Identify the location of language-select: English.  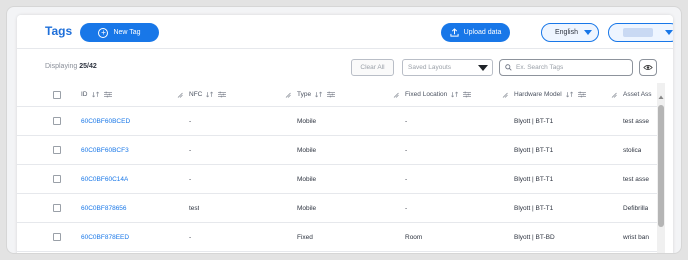
(570, 32).